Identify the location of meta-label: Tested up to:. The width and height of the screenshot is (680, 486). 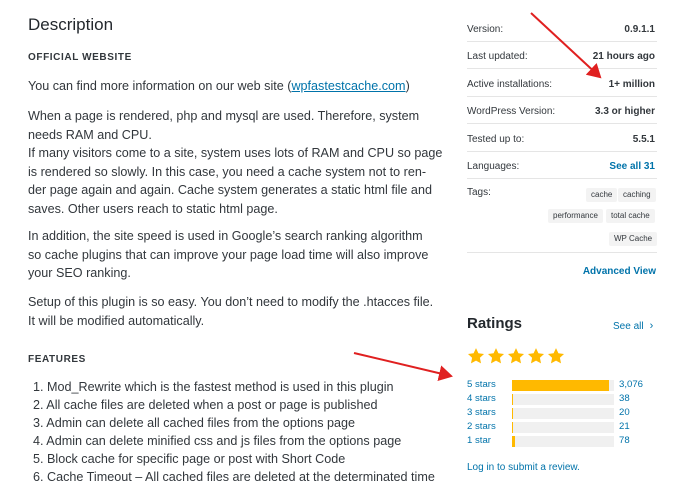
(496, 139).